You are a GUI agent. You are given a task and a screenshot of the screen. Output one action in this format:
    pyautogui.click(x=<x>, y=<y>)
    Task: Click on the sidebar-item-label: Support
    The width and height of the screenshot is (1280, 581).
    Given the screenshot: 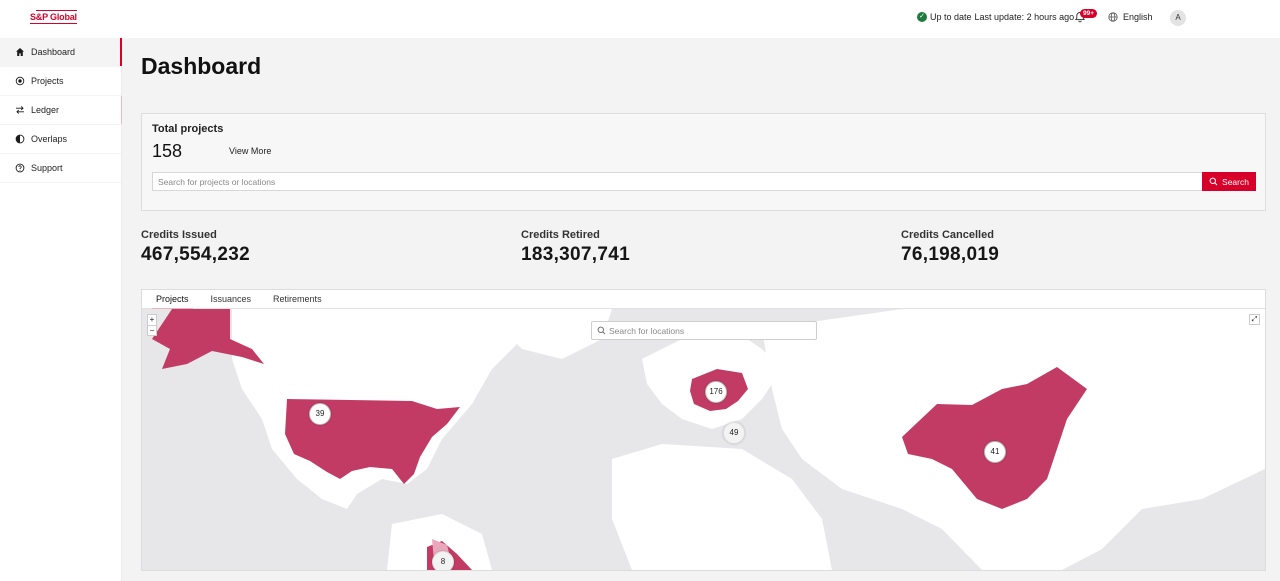 What is the action you would take?
    pyautogui.click(x=47, y=168)
    